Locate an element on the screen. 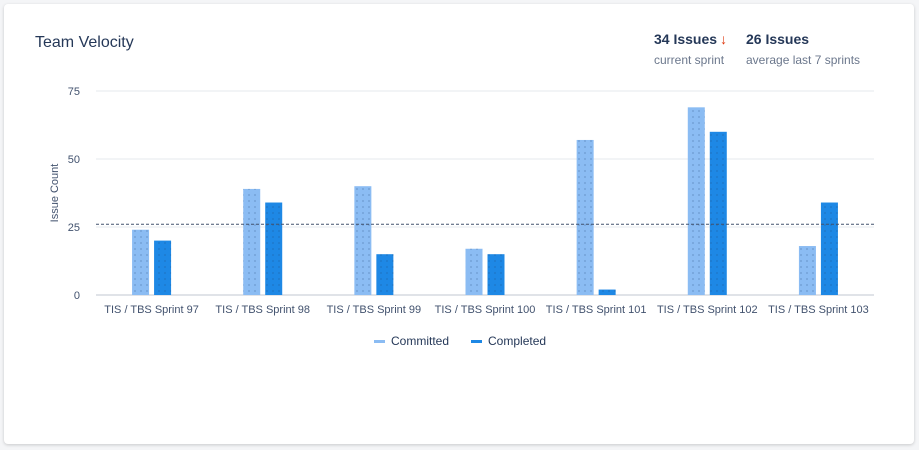  x-tick-label: TIS / TBS Sprint 99 is located at coordinates (374, 310).